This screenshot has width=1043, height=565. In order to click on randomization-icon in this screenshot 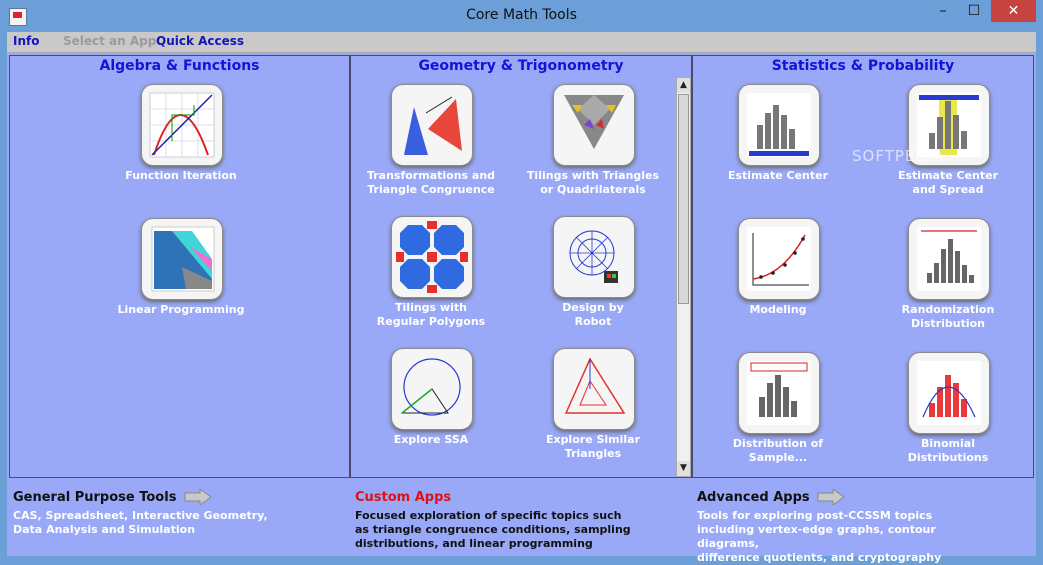, I will do `click(949, 259)`.